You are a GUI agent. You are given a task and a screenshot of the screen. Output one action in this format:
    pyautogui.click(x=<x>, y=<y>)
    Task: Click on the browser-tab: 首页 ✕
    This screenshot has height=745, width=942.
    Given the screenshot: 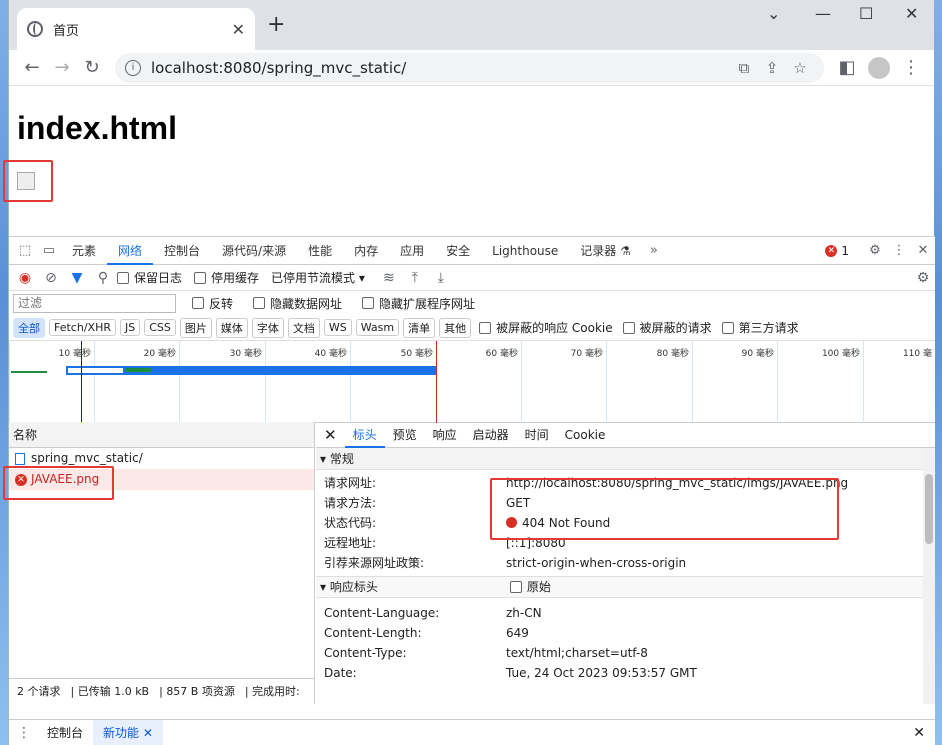 What is the action you would take?
    pyautogui.click(x=136, y=29)
    